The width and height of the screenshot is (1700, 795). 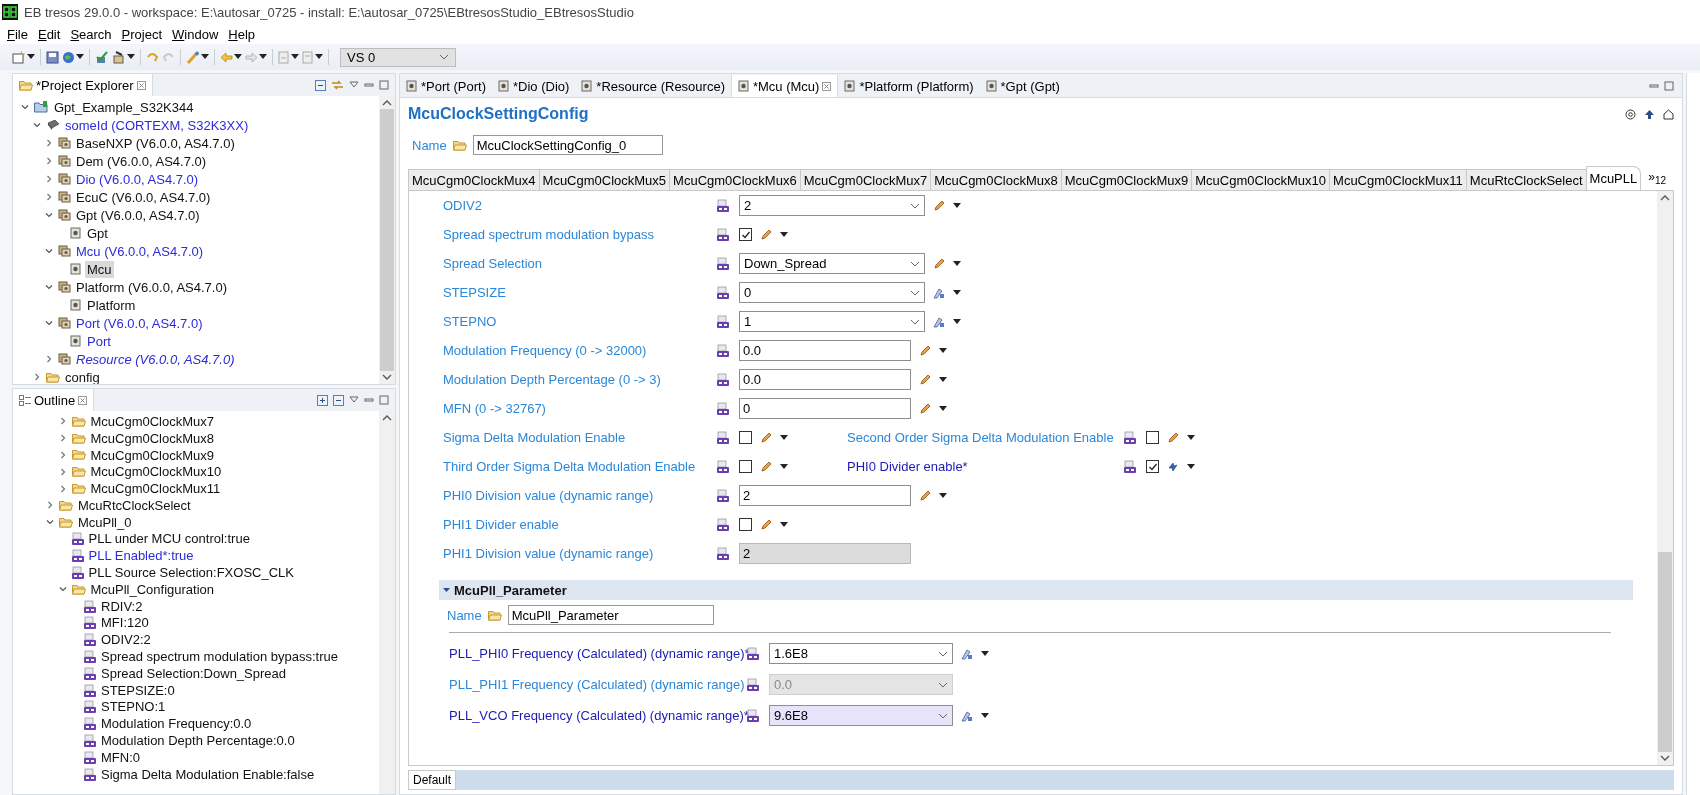 I want to click on tree-item: Spread Selection:Down_Spread, so click(x=193, y=673).